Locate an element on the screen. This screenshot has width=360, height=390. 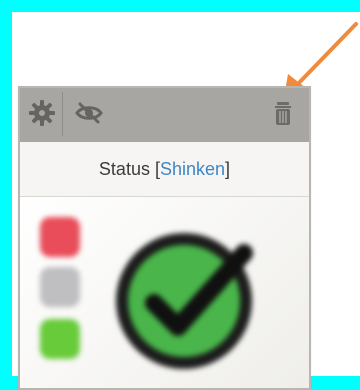
widget-title: Status [Shinken] is located at coordinates (164, 169).